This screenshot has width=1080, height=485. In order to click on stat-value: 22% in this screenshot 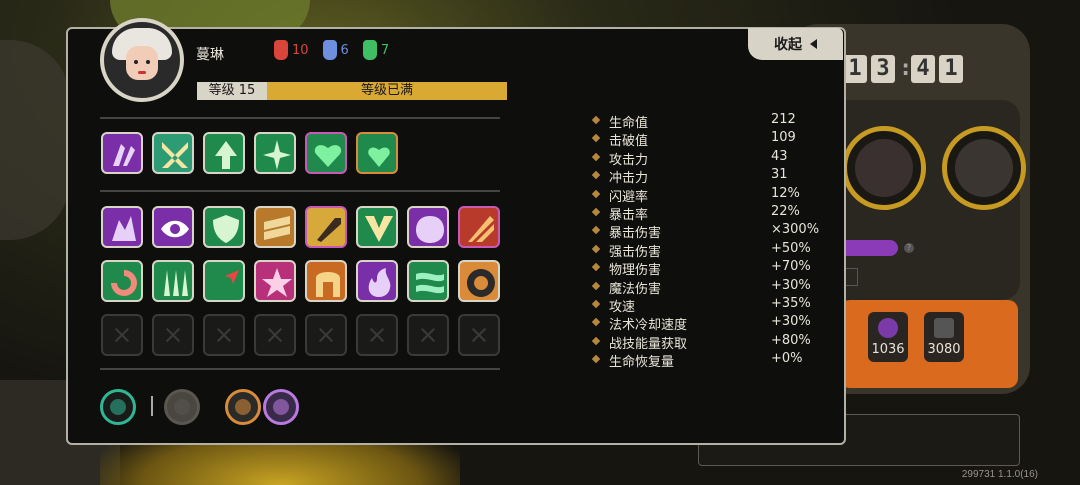, I will do `click(785, 211)`.